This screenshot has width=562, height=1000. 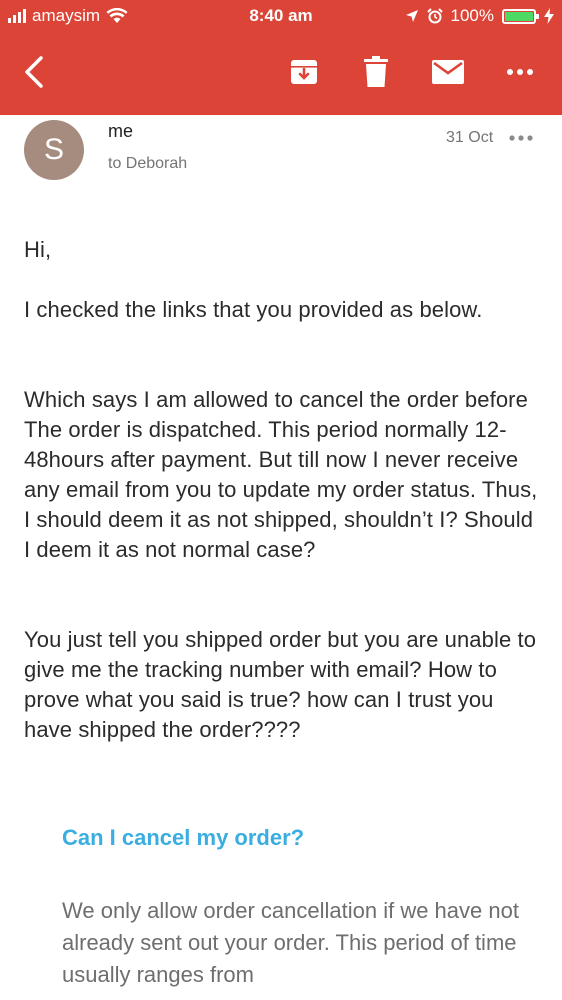 I want to click on delete-button, so click(x=376, y=72).